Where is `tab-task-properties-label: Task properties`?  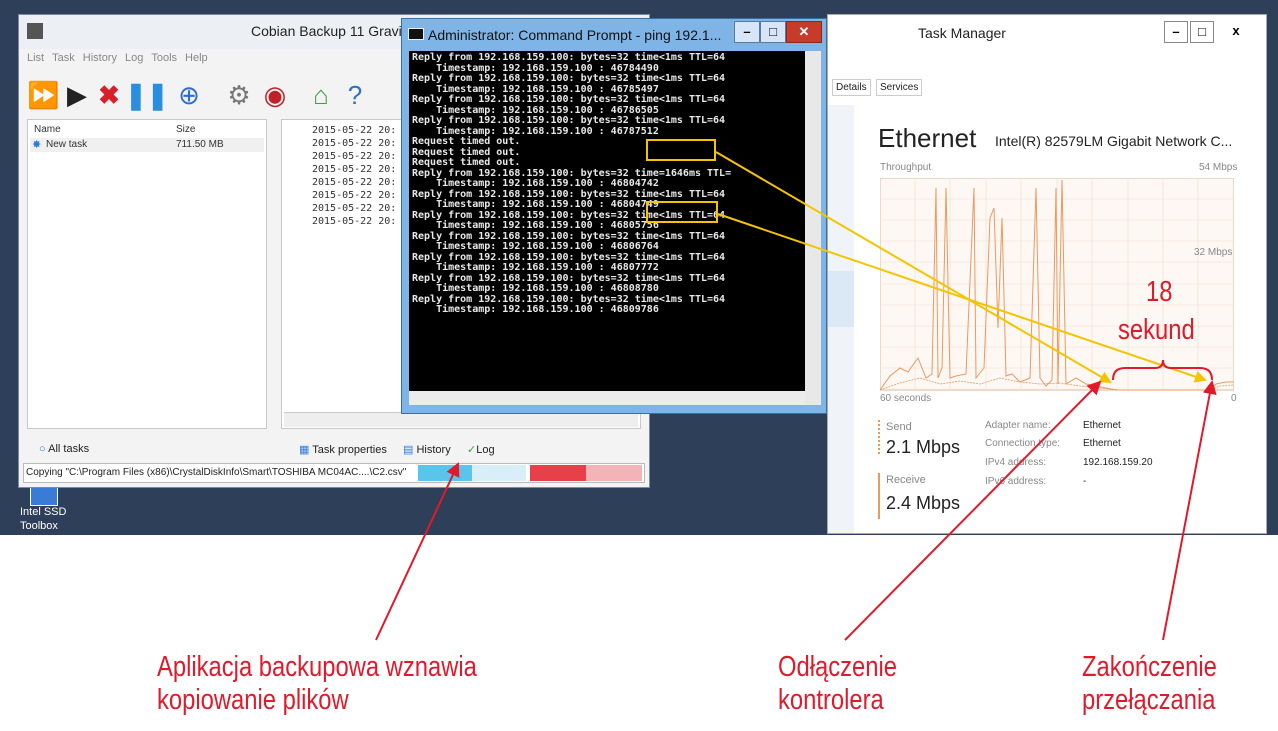 tab-task-properties-label: Task properties is located at coordinates (349, 450).